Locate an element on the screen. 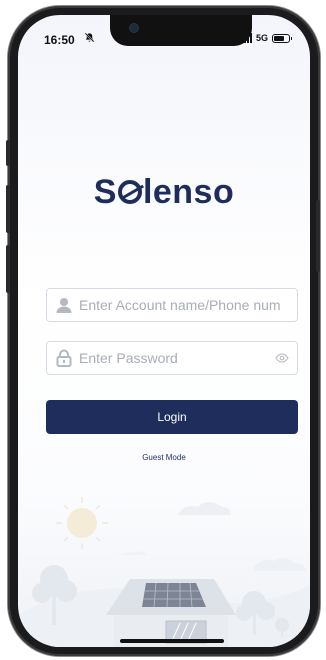  home-indicator is located at coordinates (172, 641).